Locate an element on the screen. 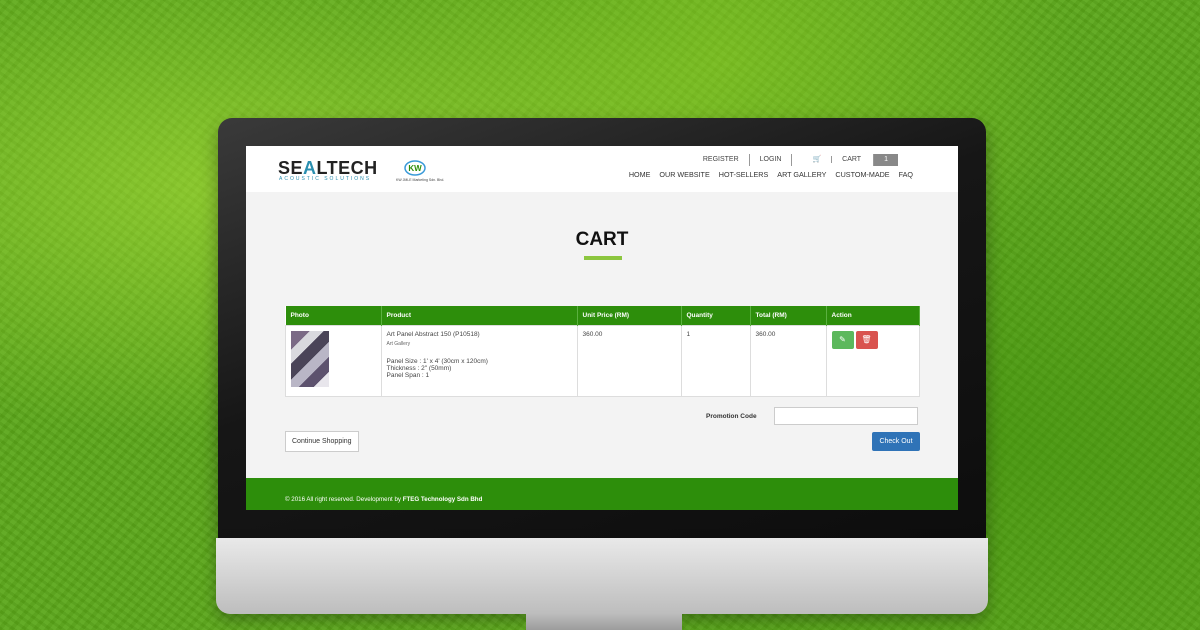 This screenshot has height=630, width=1200. monitor-chin is located at coordinates (602, 576).